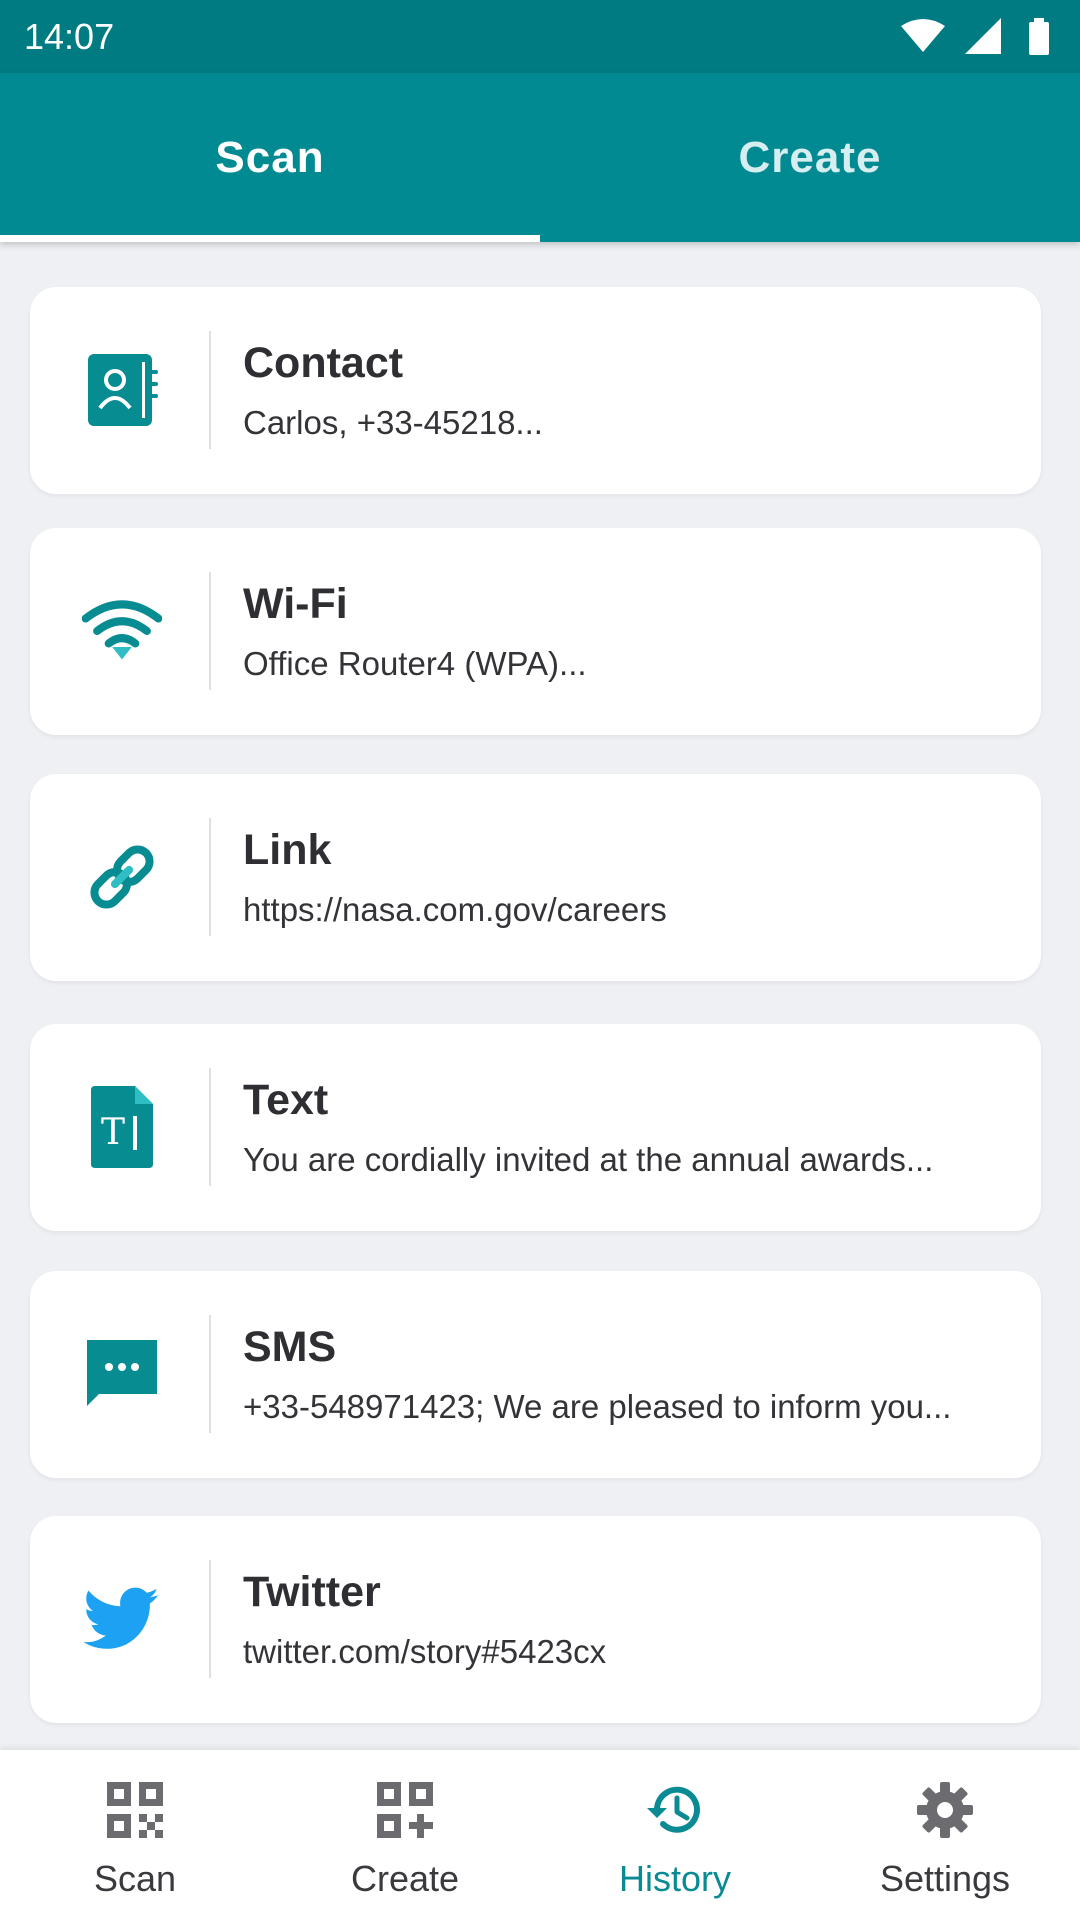 The image size is (1080, 1920). What do you see at coordinates (122, 1373) in the screenshot?
I see `message-icon` at bounding box center [122, 1373].